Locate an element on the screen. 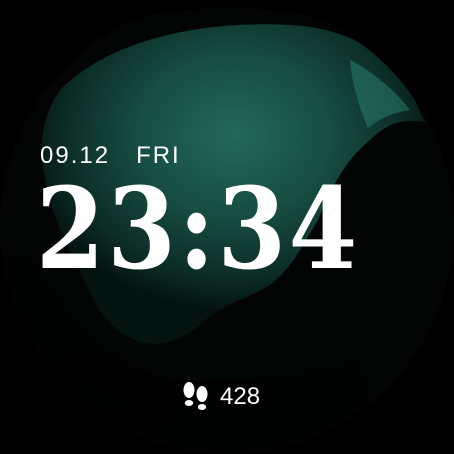 This screenshot has height=454, width=454. steps-count: 428 is located at coordinates (240, 396).